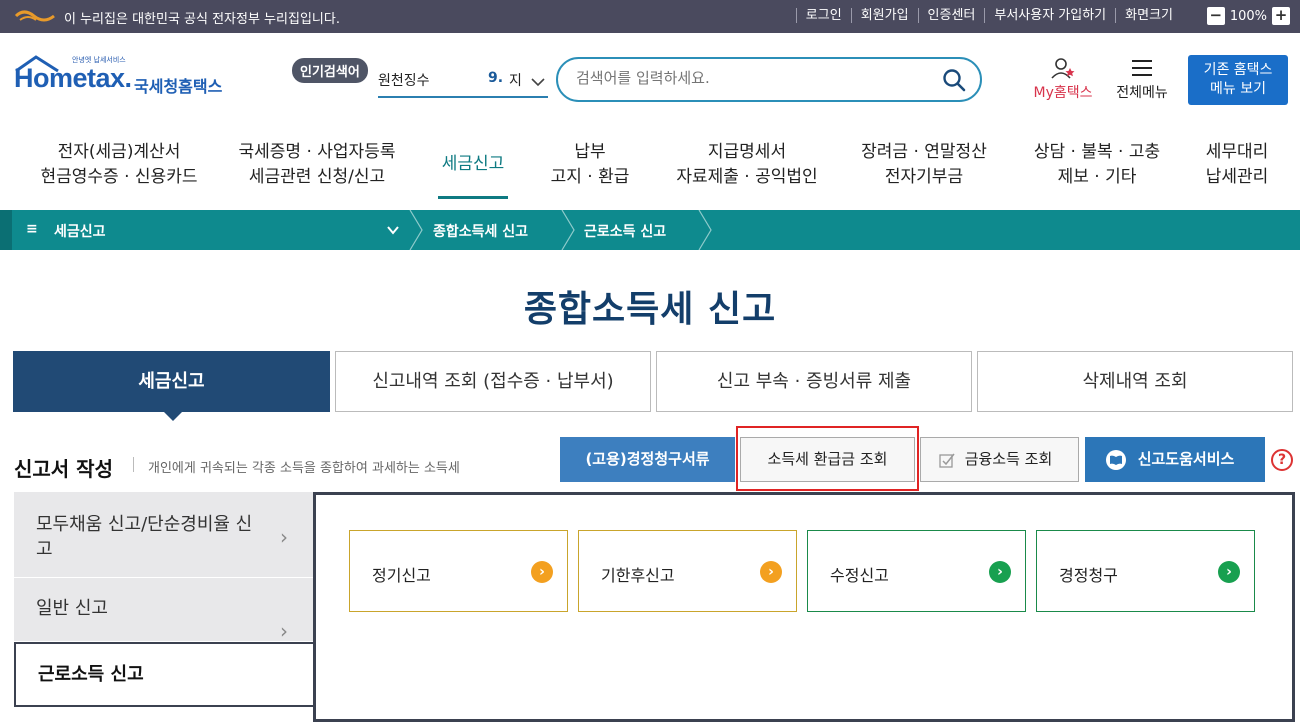 The width and height of the screenshot is (1300, 722). What do you see at coordinates (590, 152) in the screenshot?
I see `gnb-line1: 납부` at bounding box center [590, 152].